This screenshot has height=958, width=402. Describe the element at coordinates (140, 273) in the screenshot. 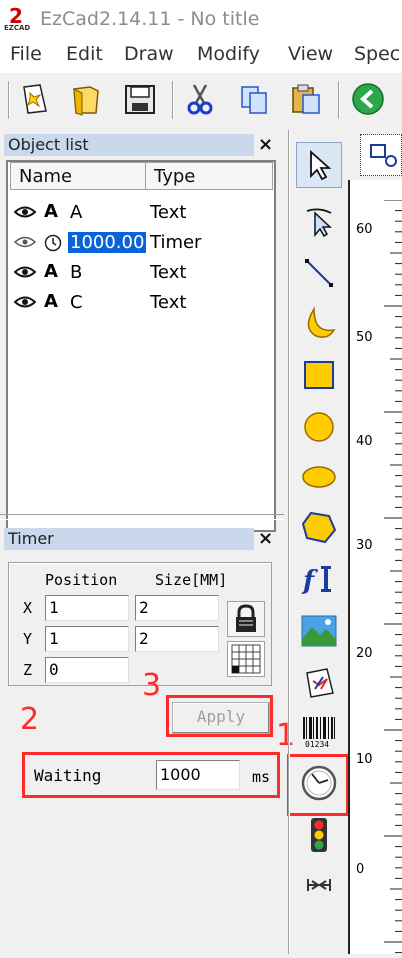

I see `list-item: A B Text` at that location.